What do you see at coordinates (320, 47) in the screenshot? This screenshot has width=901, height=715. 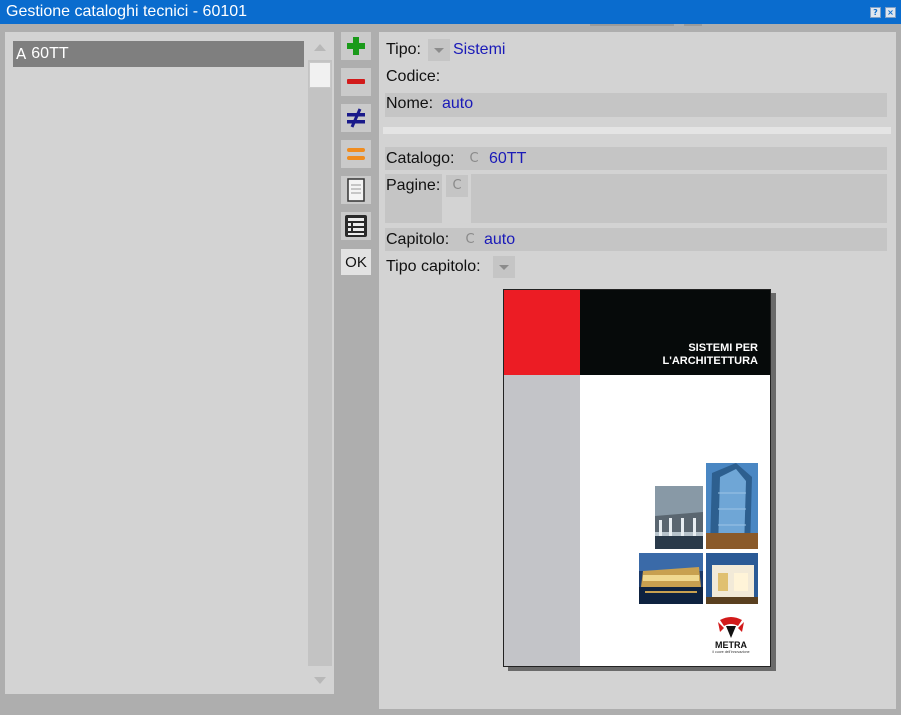 I see `scroll-up-arrow-icon` at bounding box center [320, 47].